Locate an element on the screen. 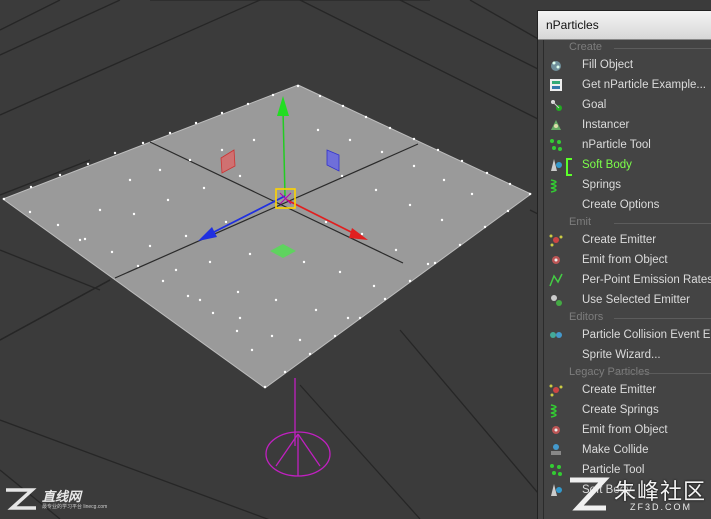 The image size is (711, 519). menu-item-label: Create Springs is located at coordinates (620, 410).